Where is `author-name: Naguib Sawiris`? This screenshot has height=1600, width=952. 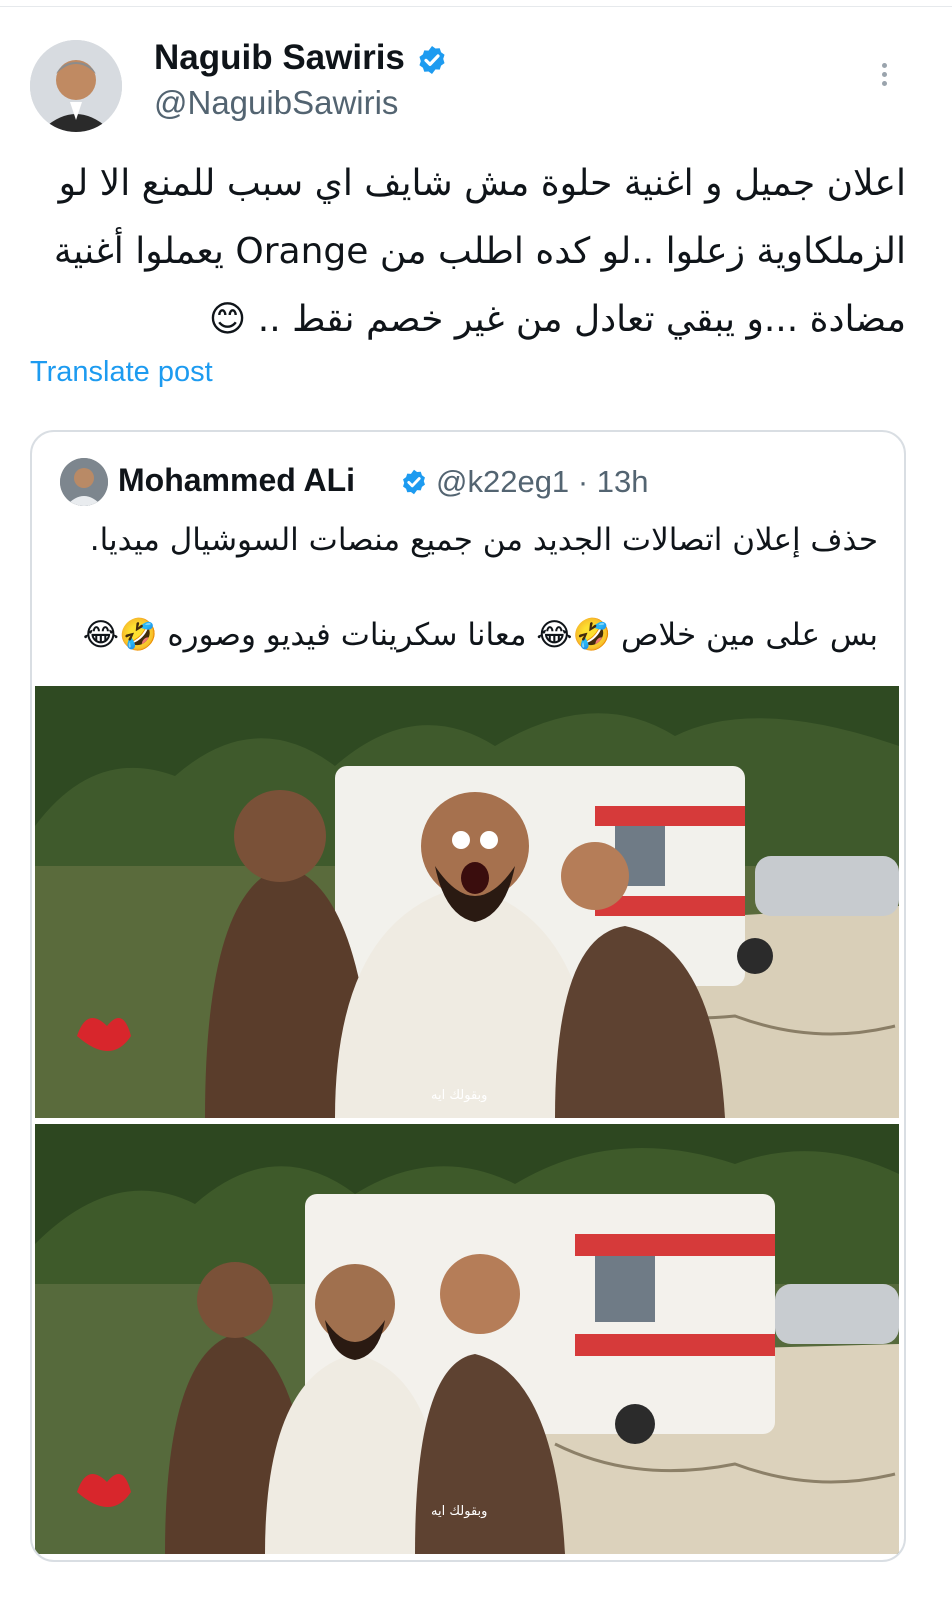 author-name: Naguib Sawiris is located at coordinates (279, 58).